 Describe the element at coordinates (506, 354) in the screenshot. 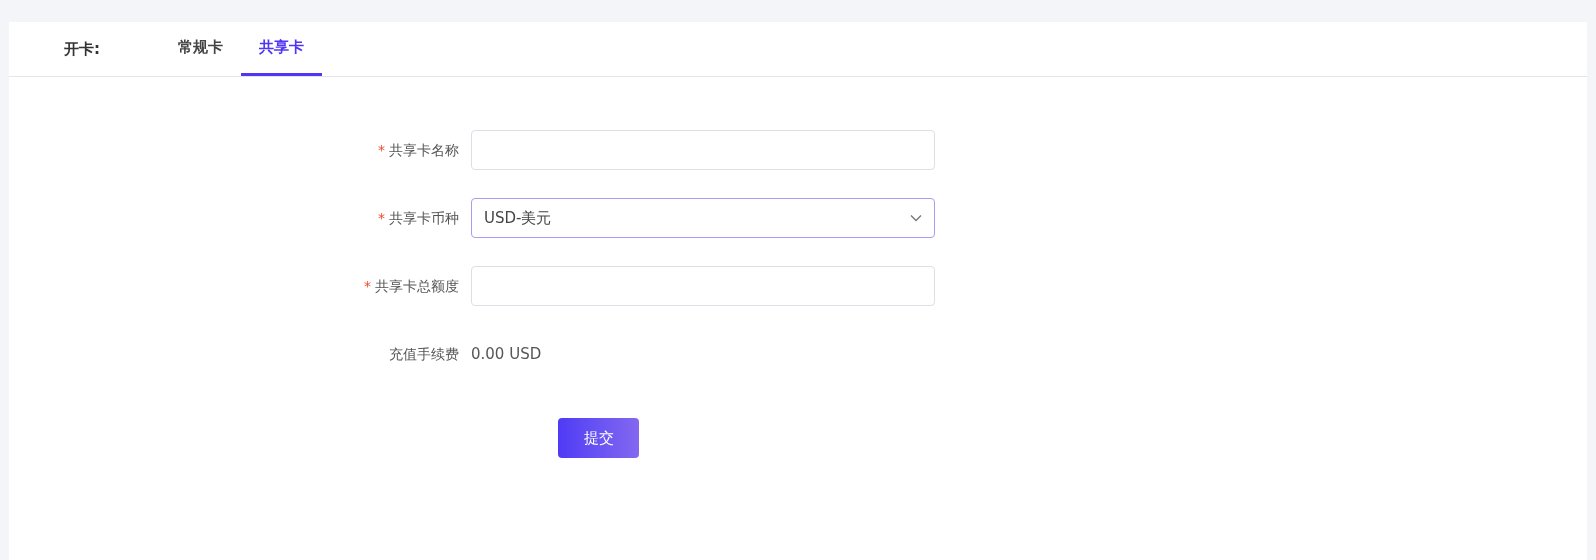

I see `fee-value: 0.00 USD` at that location.